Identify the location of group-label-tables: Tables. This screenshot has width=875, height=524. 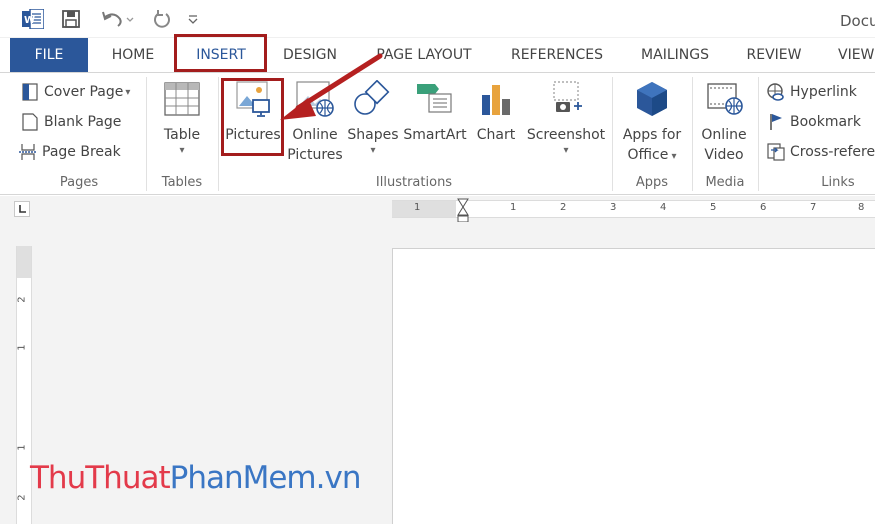
(182, 182).